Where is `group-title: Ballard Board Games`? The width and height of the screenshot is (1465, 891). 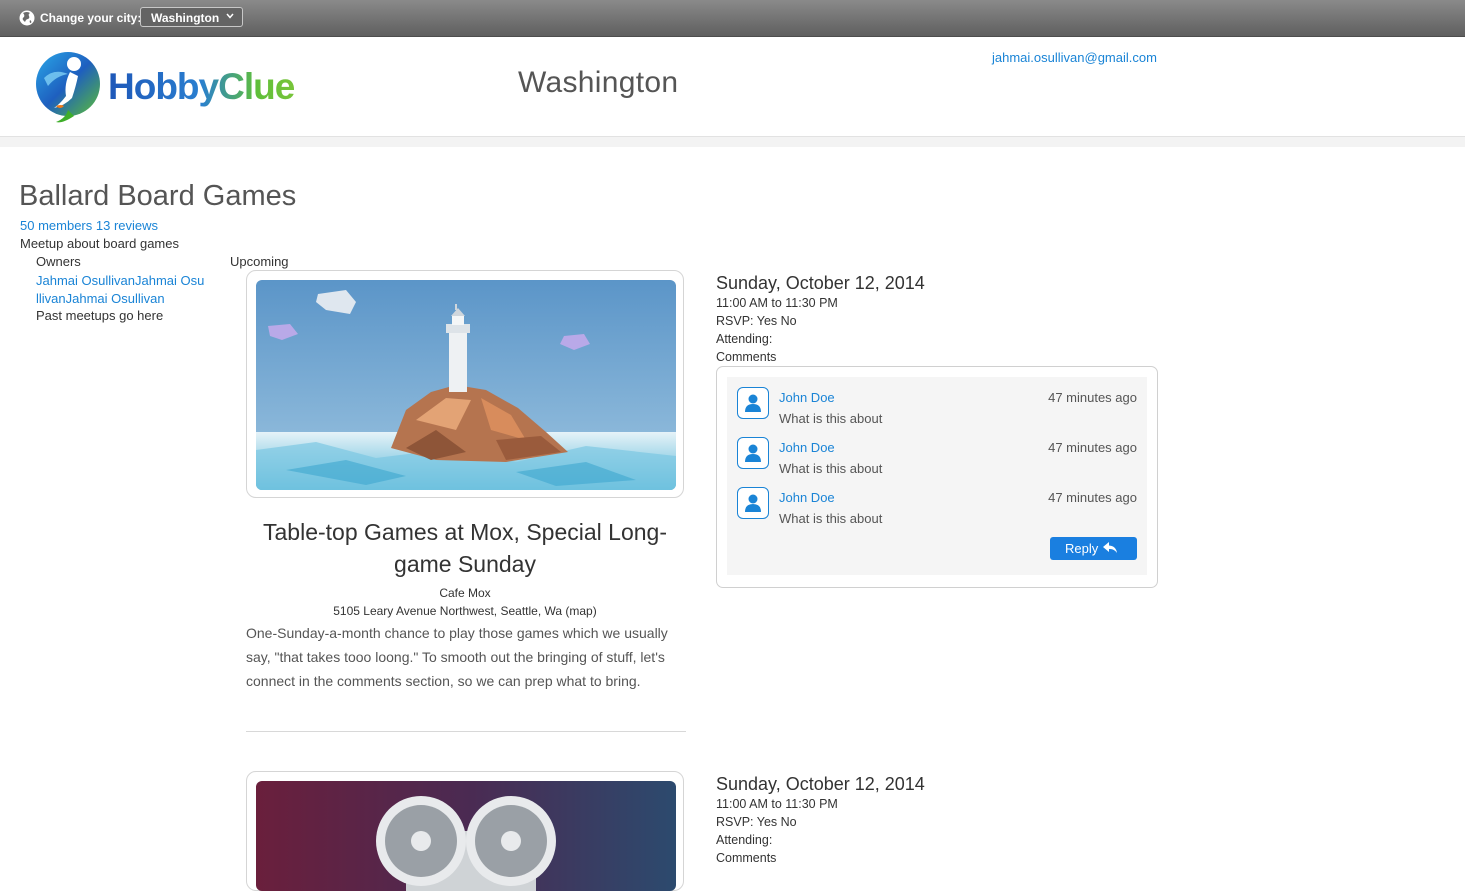 group-title: Ballard Board Games is located at coordinates (158, 196).